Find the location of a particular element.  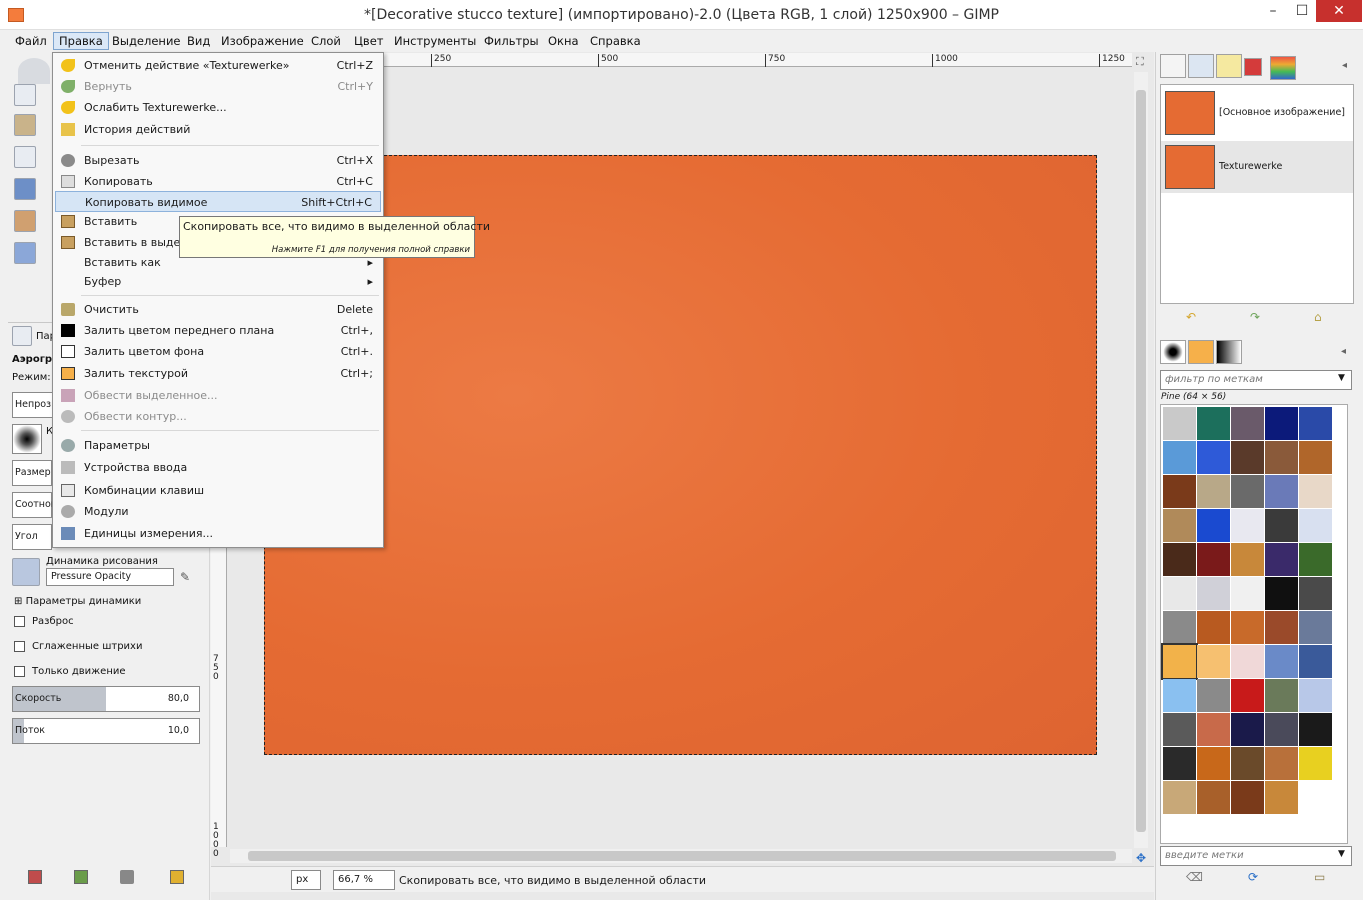

horizontal-scrollbar is located at coordinates (681, 856).